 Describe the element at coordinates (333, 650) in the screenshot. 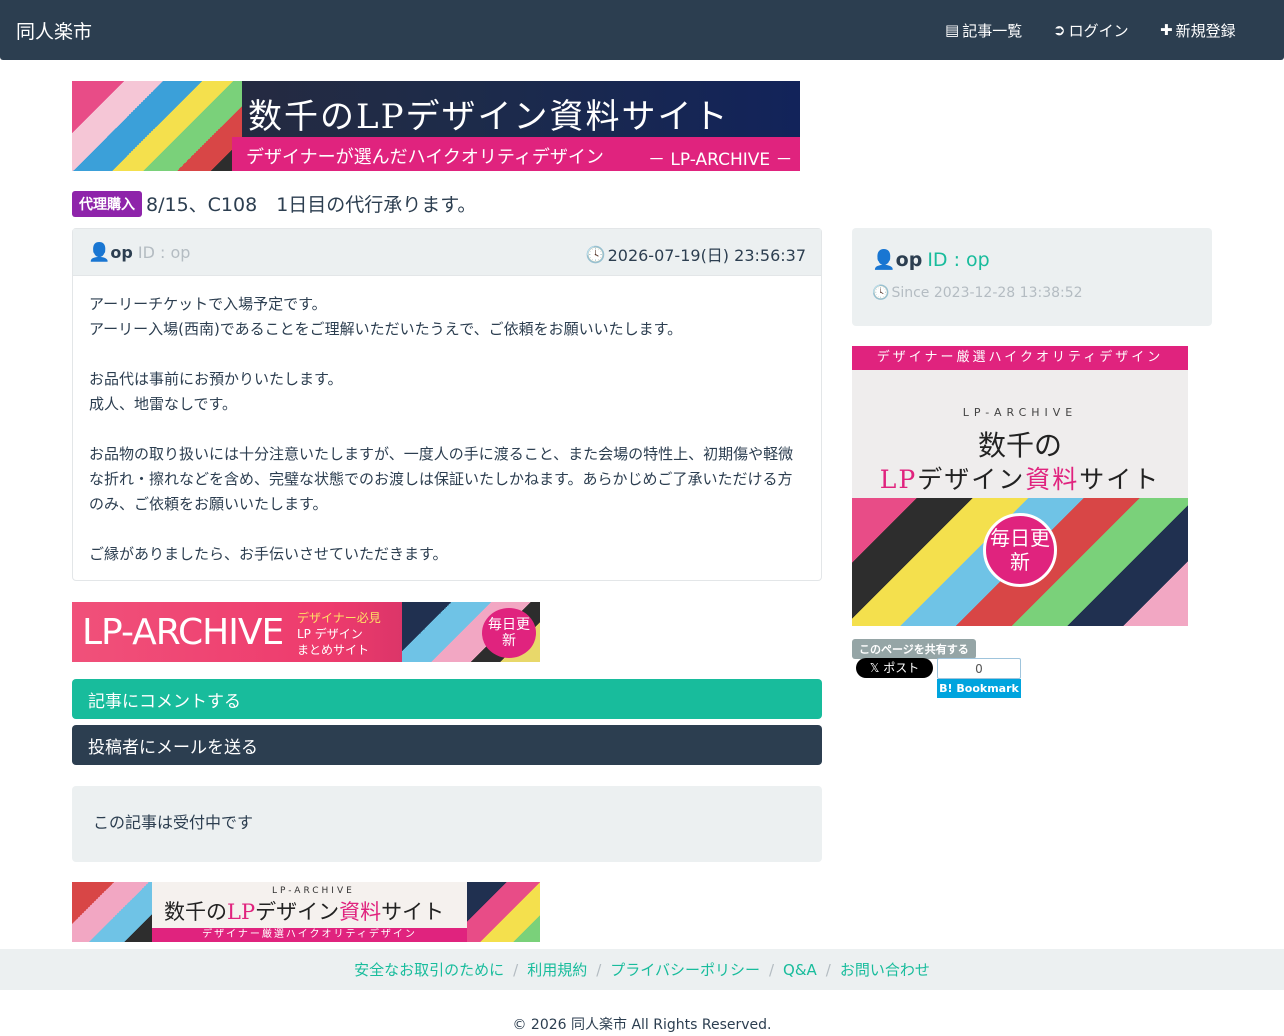

I see `banner-mid-line3: まとめサイト` at that location.